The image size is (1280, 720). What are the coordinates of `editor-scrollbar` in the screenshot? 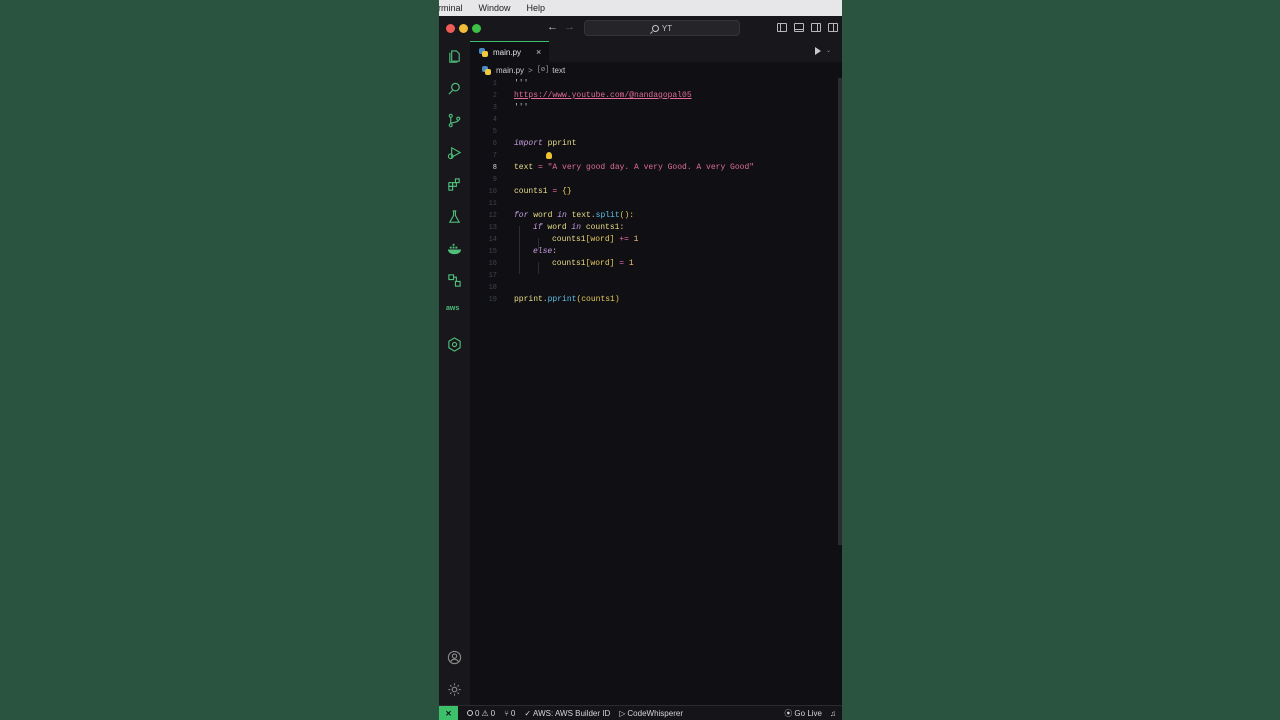 It's located at (840, 311).